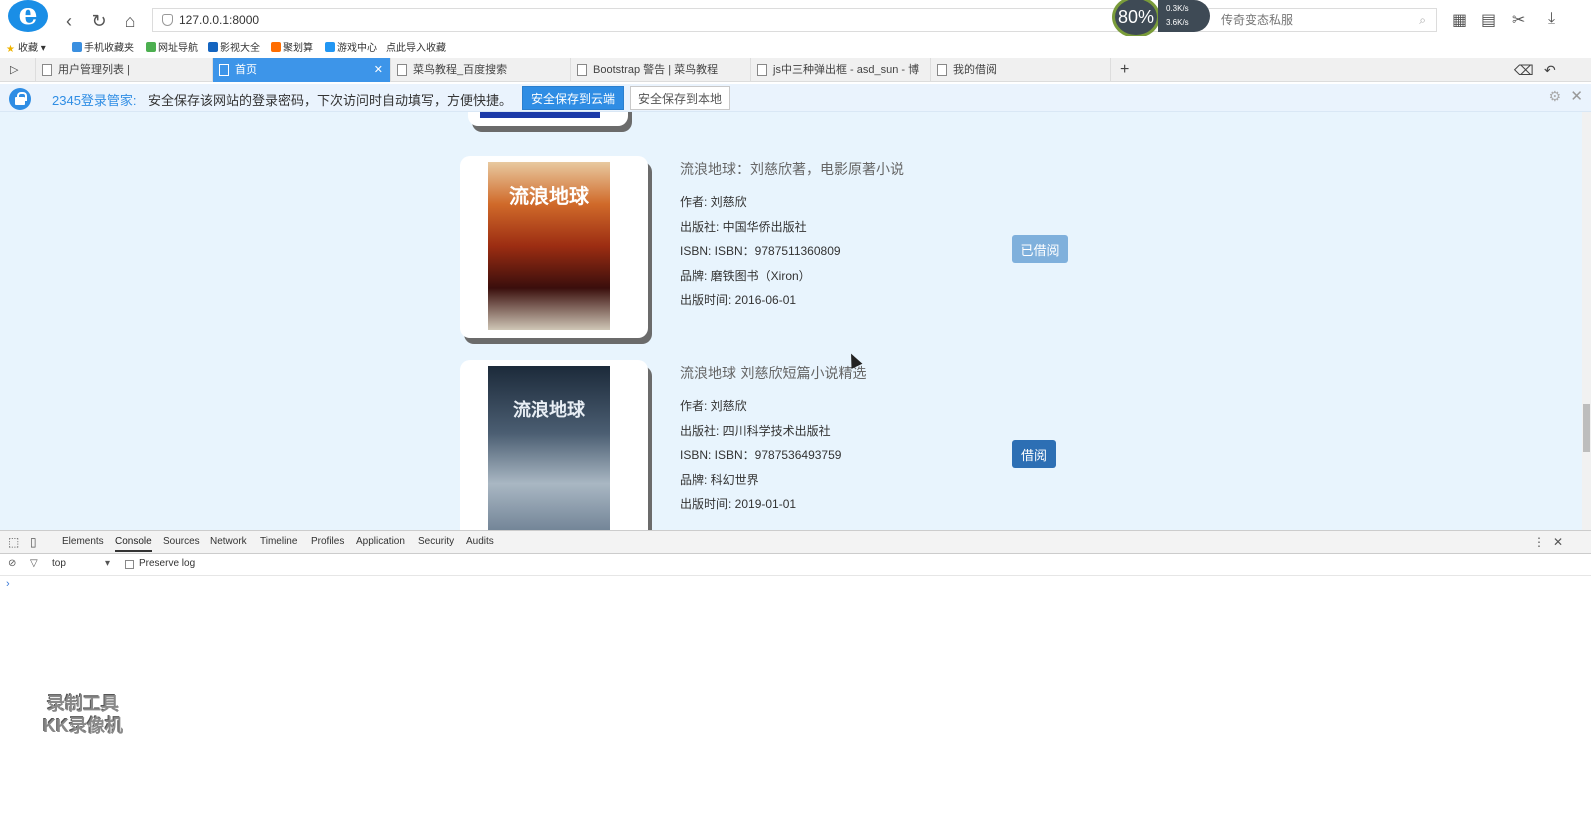 This screenshot has height=833, width=1591. Describe the element at coordinates (26, 47) in the screenshot. I see `favorite-item: ★ 收藏 ▾` at that location.